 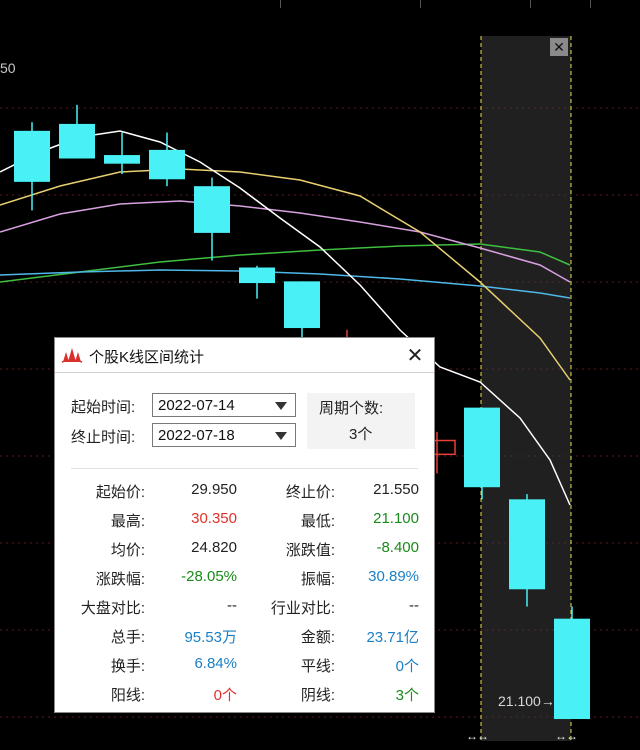 I want to click on stat-label: 均价:, so click(x=127, y=550).